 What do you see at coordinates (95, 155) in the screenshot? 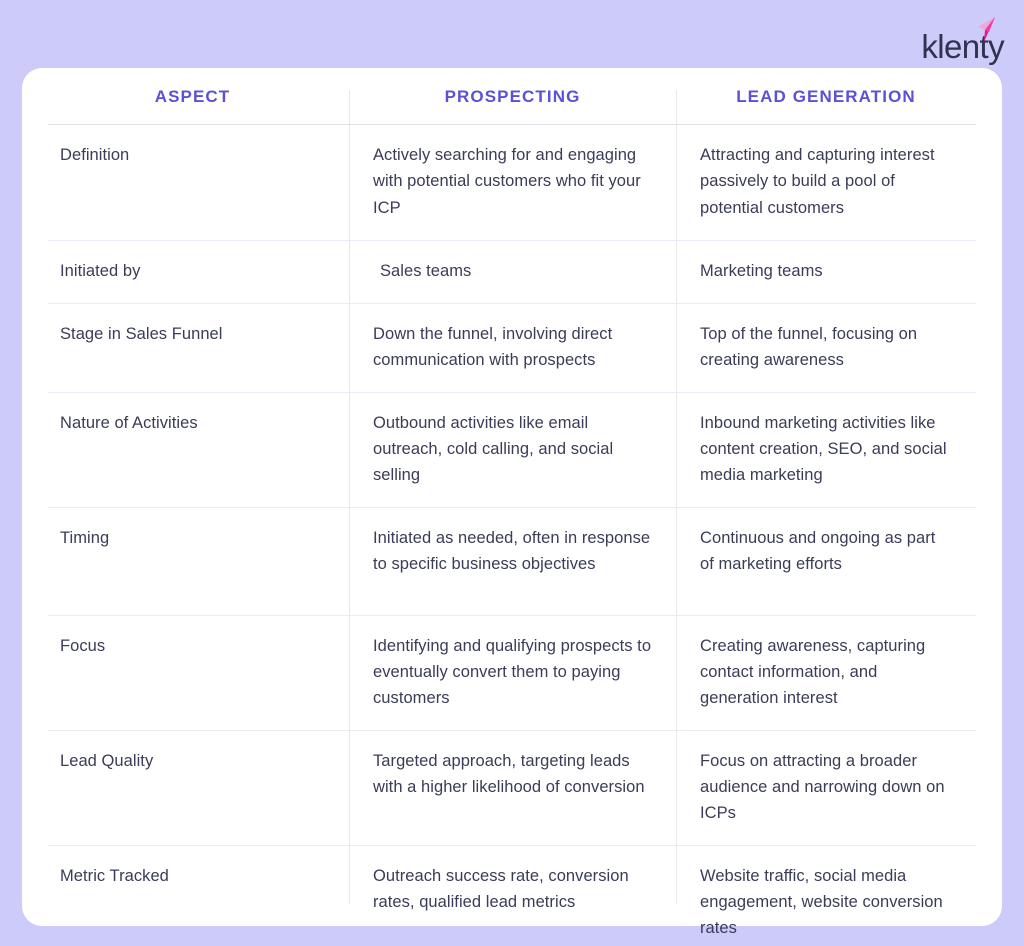
I see `aspect-label: Definition` at bounding box center [95, 155].